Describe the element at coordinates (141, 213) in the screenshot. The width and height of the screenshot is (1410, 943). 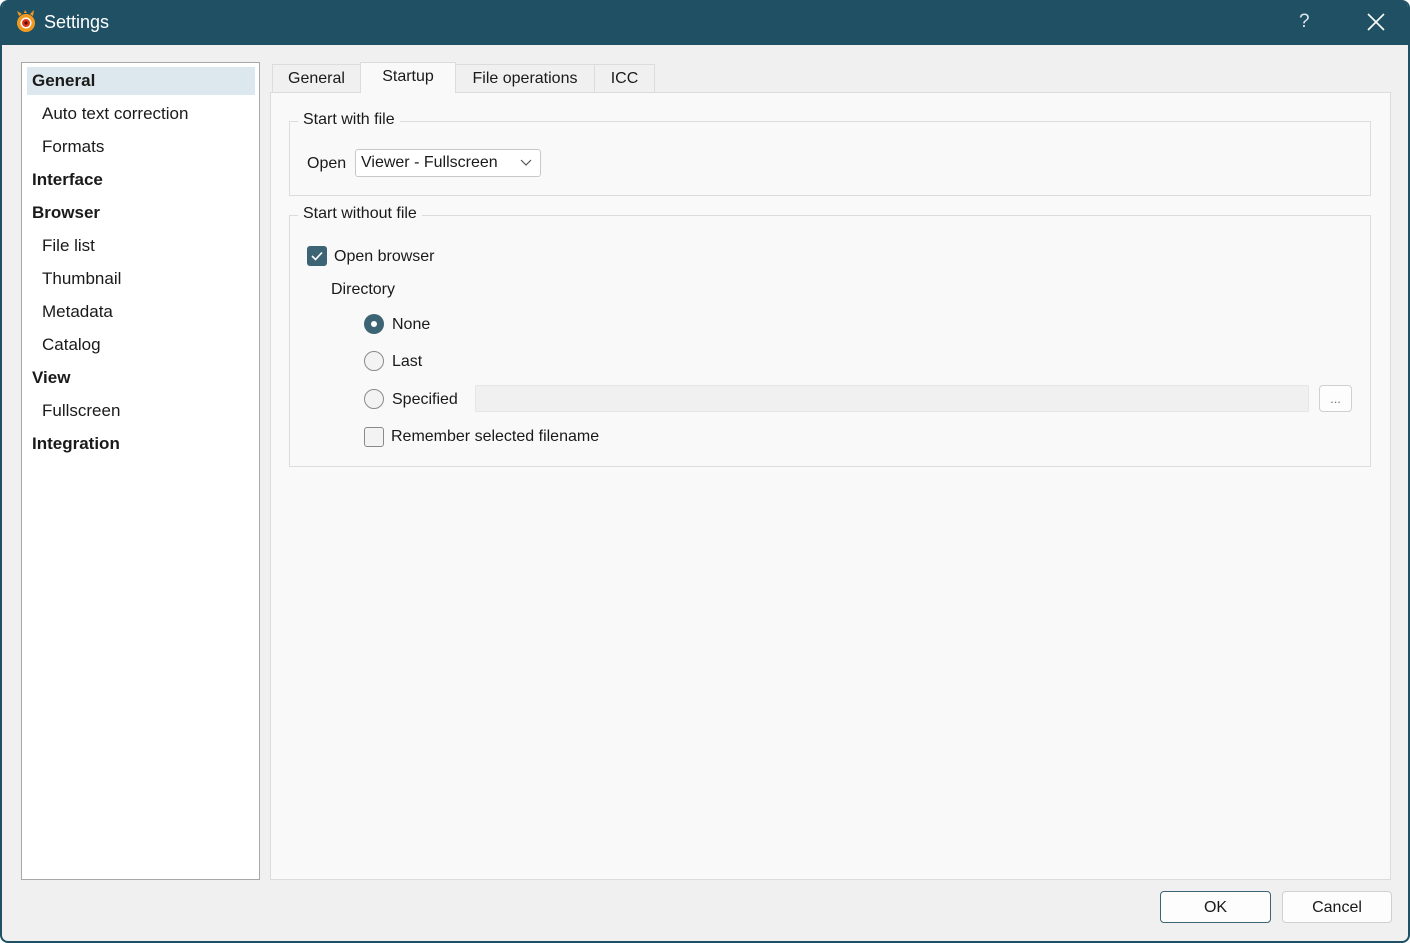
I see `sidebar-item-browser: Browser` at that location.